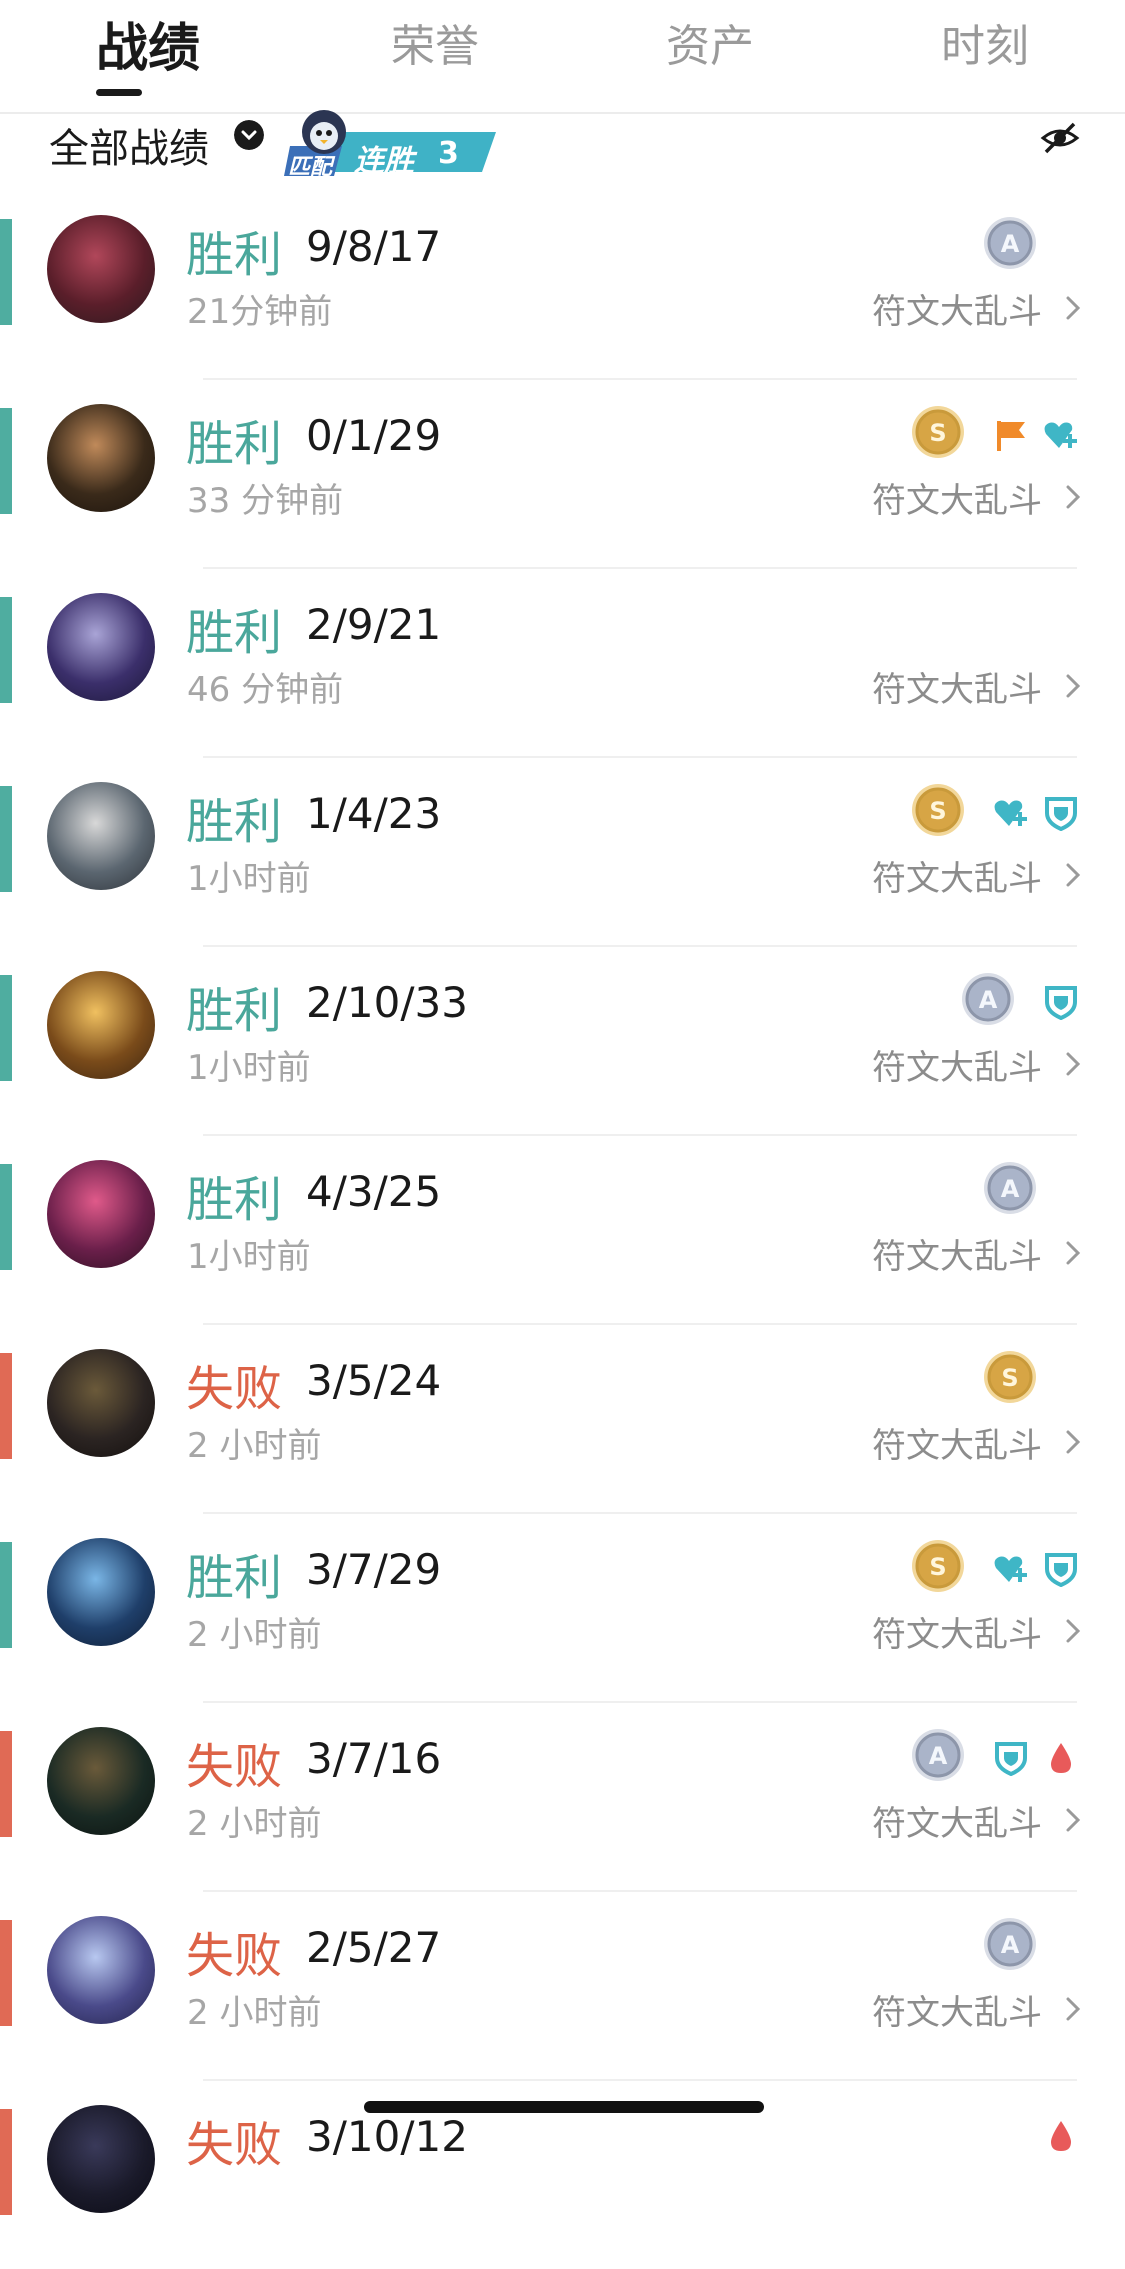 The width and height of the screenshot is (1125, 2269). Describe the element at coordinates (564, 2107) in the screenshot. I see `home-indicator` at that location.